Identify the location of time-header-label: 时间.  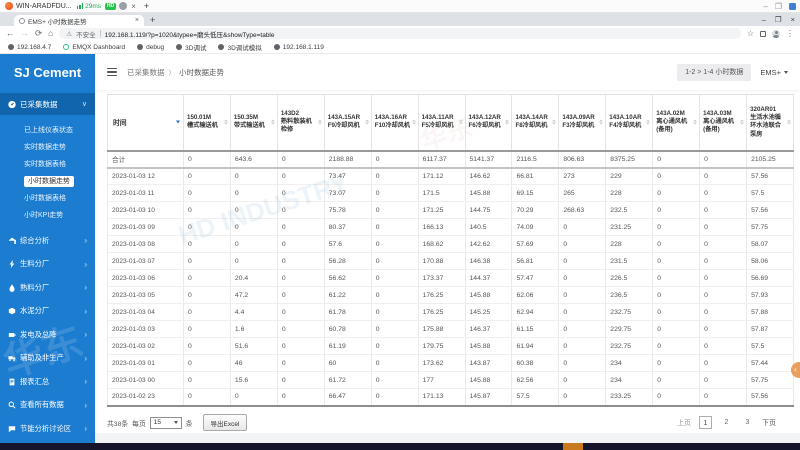
(120, 124).